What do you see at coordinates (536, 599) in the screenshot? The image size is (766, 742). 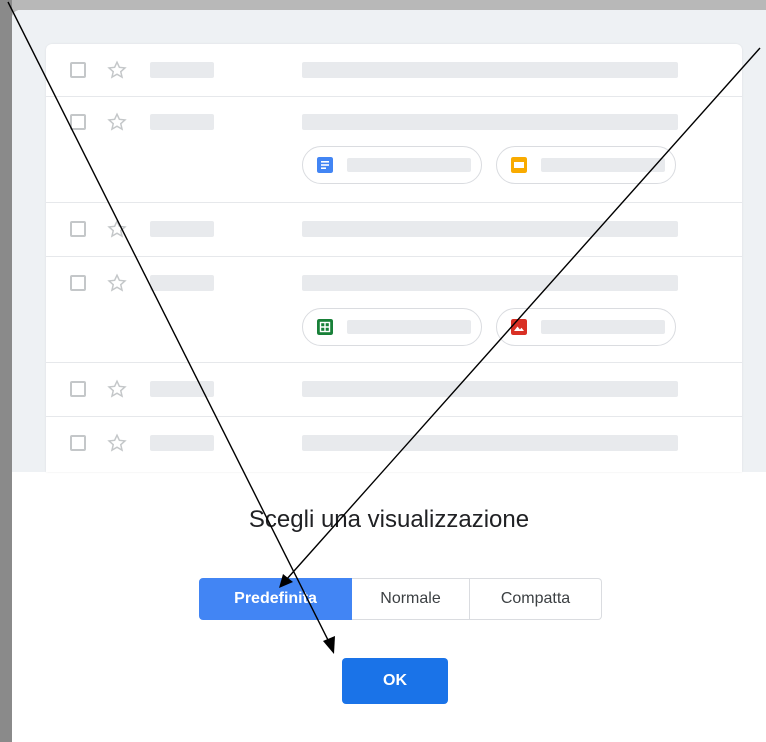 I see `view-option-compatta: Compatta` at bounding box center [536, 599].